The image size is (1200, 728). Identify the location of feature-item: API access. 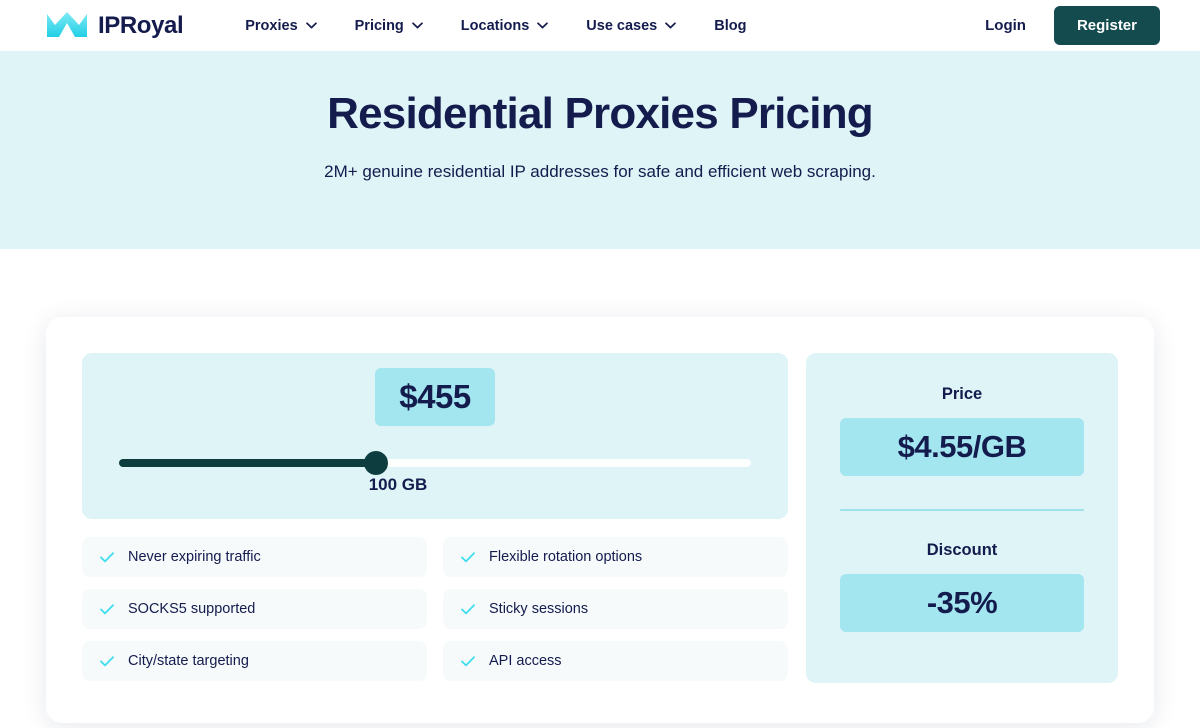
(615, 661).